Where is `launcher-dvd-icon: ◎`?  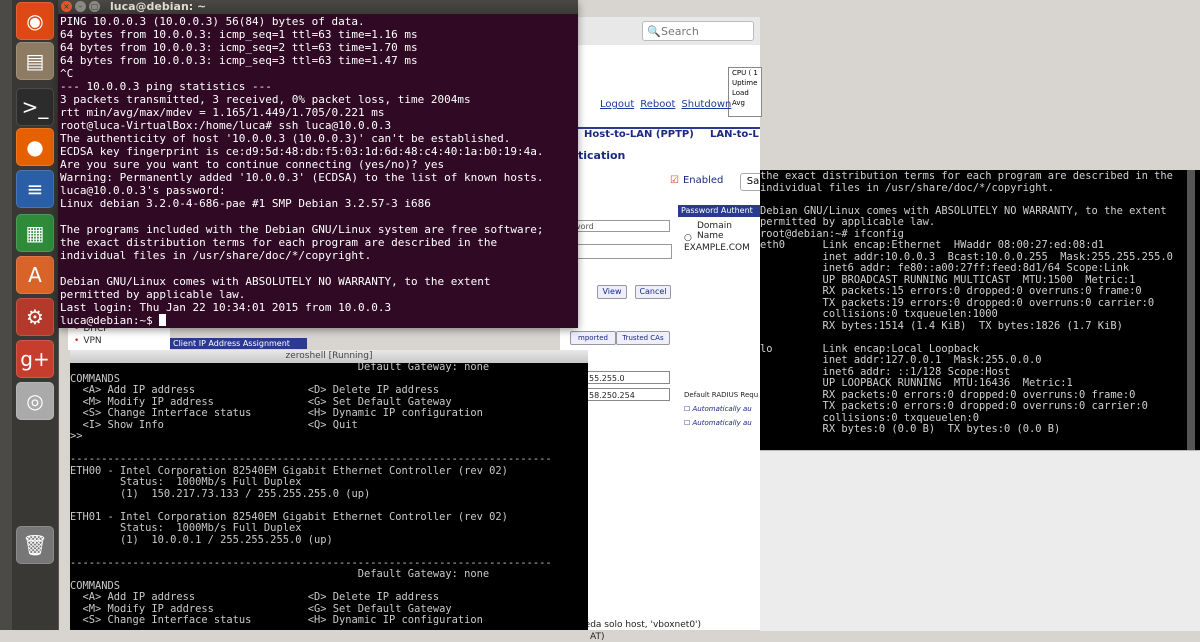
launcher-dvd-icon: ◎ is located at coordinates (35, 401).